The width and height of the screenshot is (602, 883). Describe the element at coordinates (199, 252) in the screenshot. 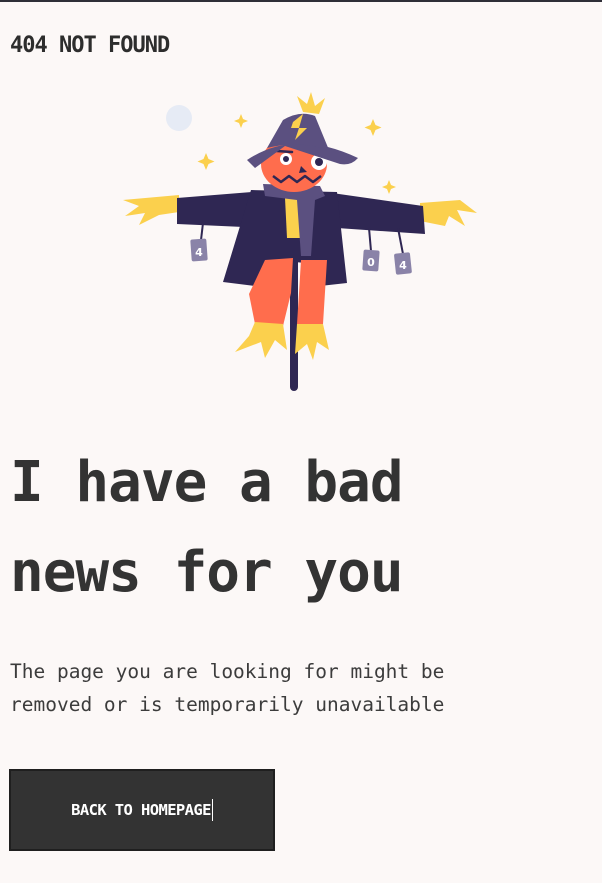

I see `can-left-label: 4` at that location.